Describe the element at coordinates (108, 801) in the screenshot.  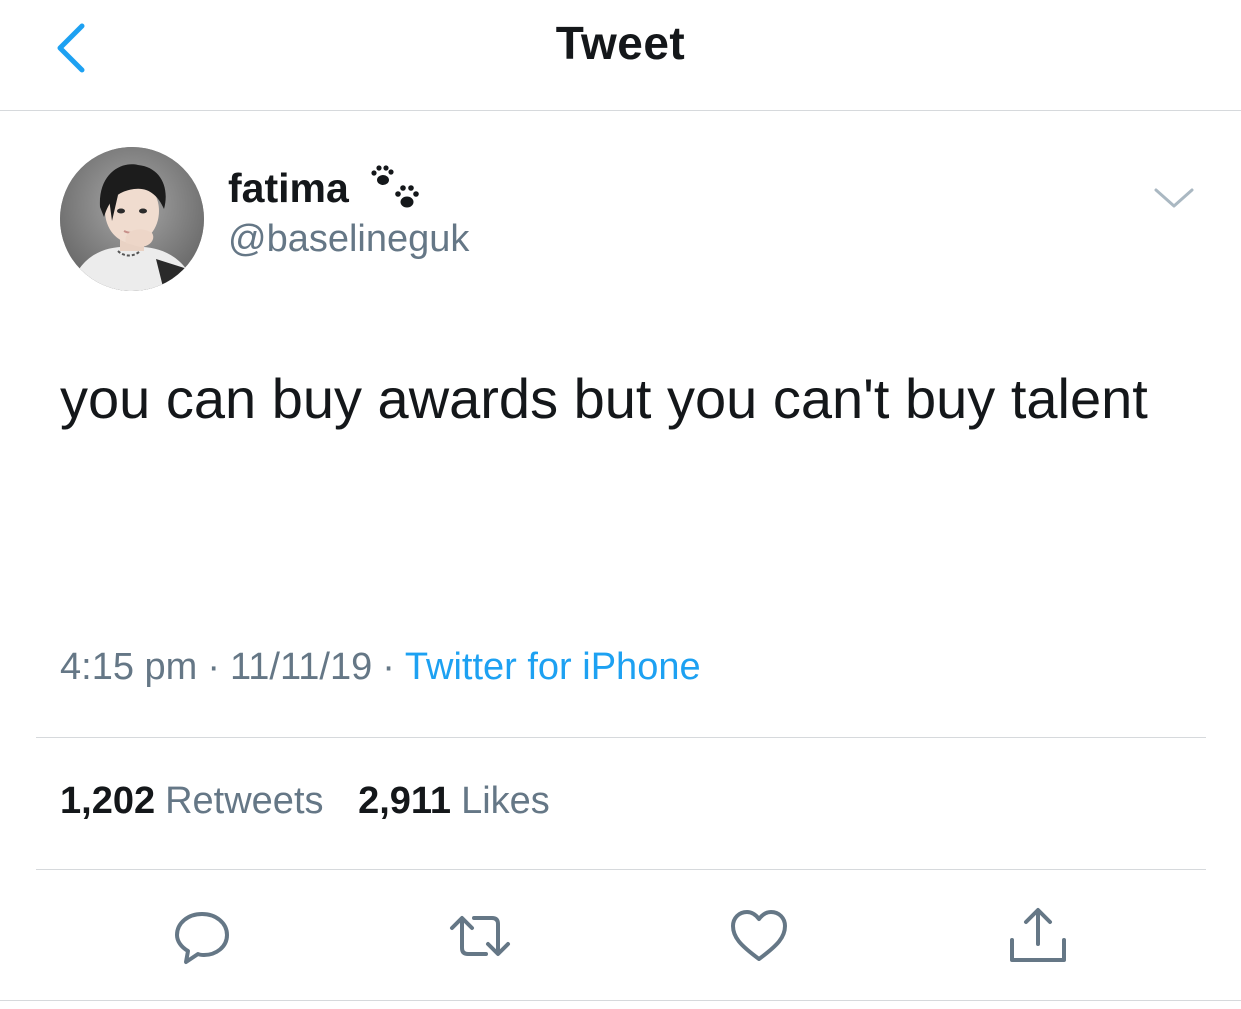
I see `retweets-count: 1,202` at that location.